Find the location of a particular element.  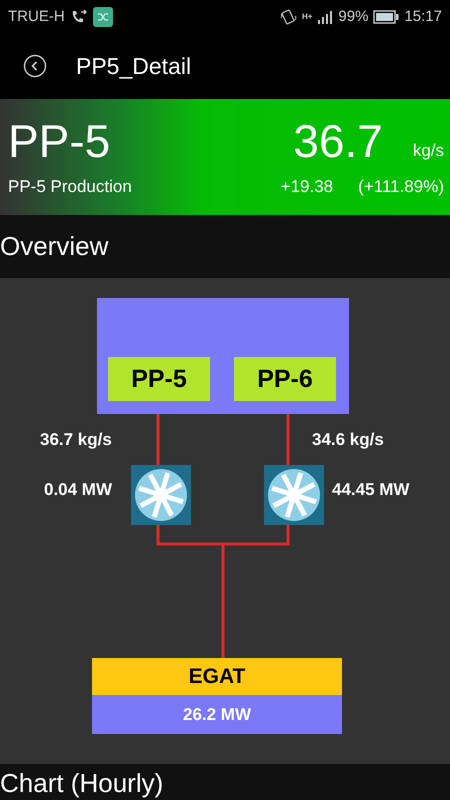

grid-power: 26.2 MW is located at coordinates (217, 714).